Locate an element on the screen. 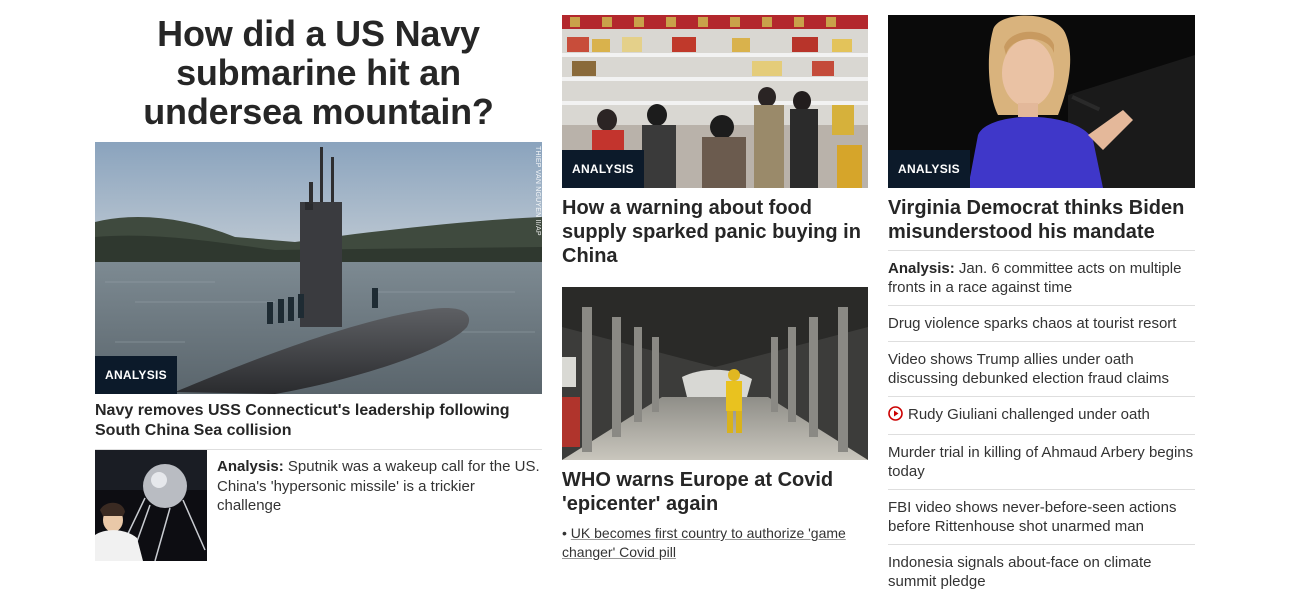 This screenshot has height=603, width=1290. virginia-democrat-image-link: ANALYSIS is located at coordinates (1041, 101).